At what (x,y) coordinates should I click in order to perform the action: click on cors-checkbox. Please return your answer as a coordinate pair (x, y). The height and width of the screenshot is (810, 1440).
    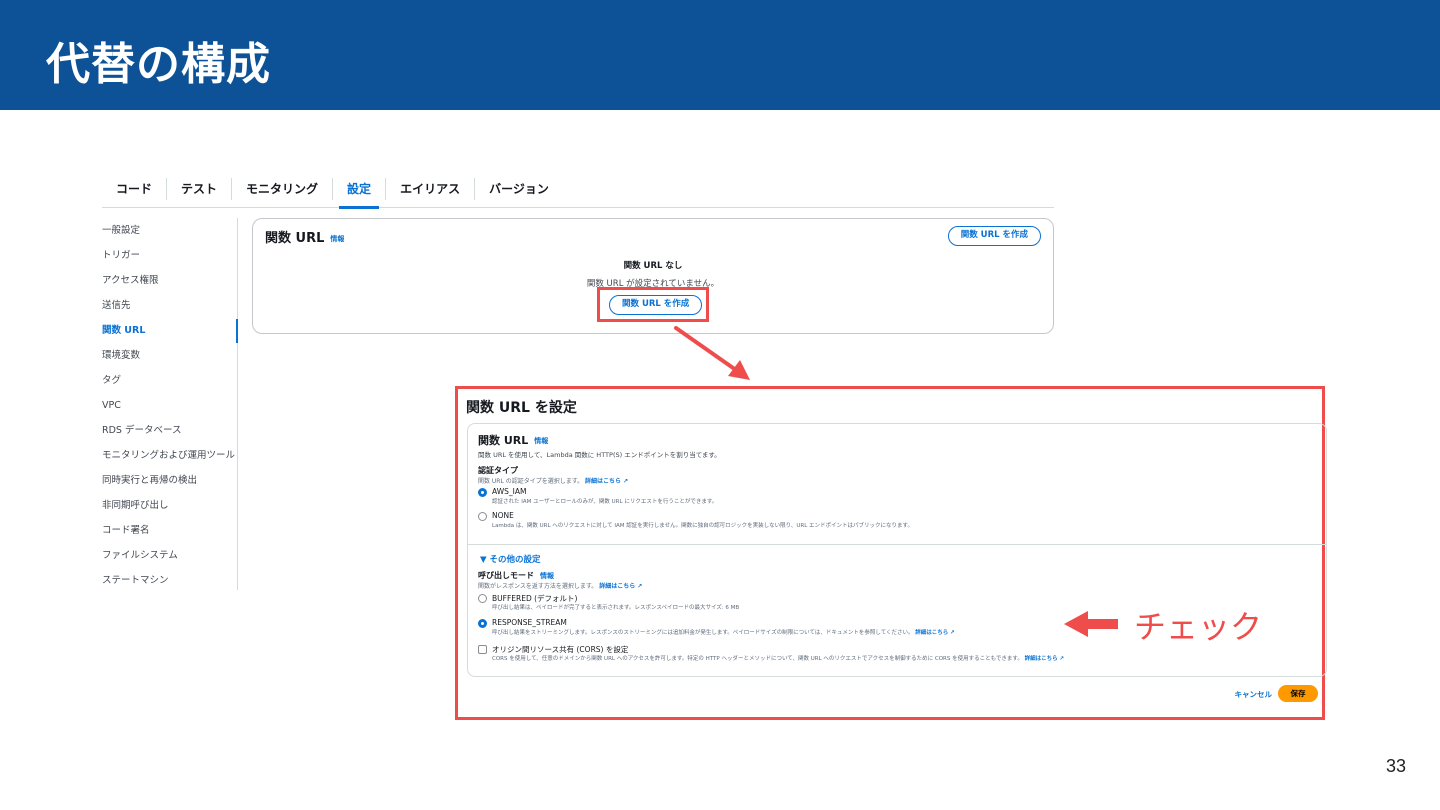
    Looking at the image, I should click on (482, 649).